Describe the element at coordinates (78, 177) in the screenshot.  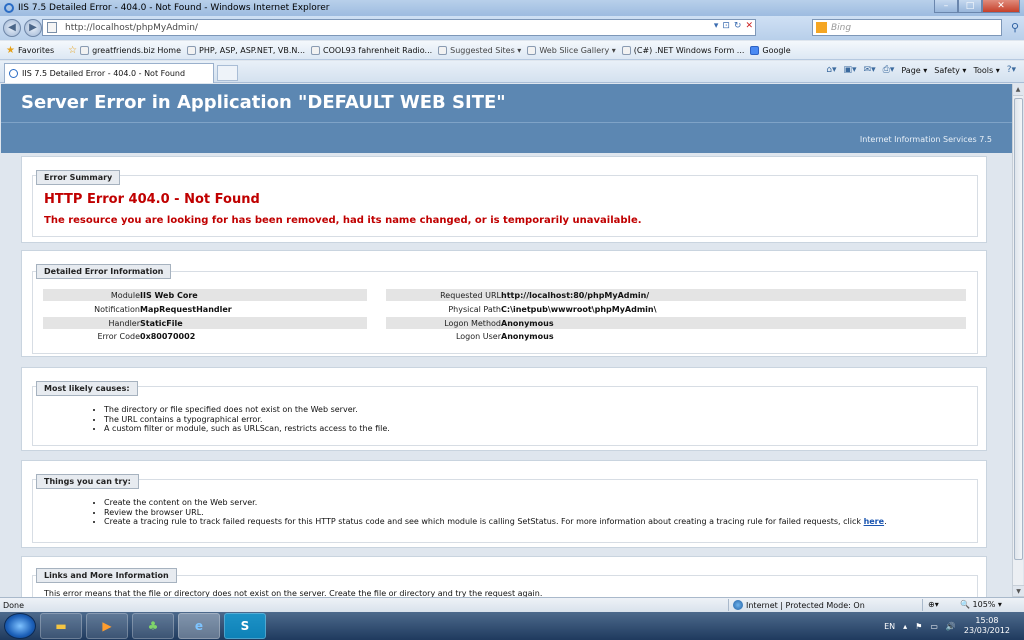
I see `error-summary-legend: Error Summary` at that location.